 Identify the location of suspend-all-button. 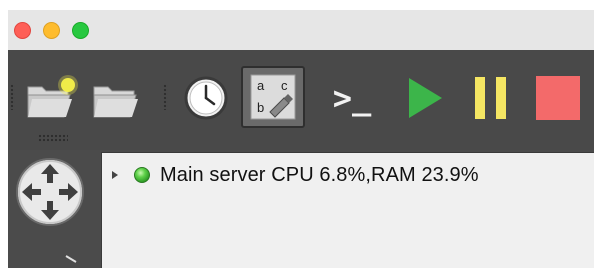
(491, 98).